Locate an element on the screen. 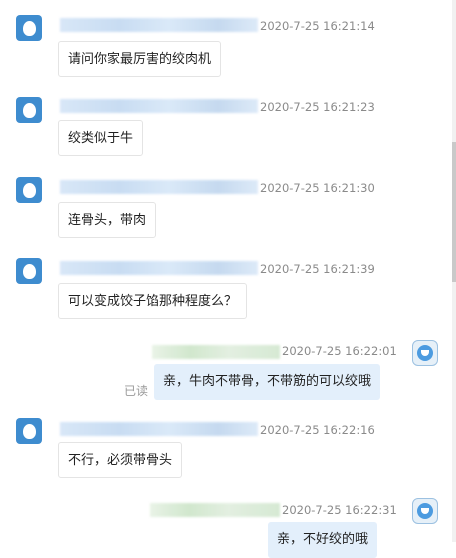 This screenshot has width=456, height=558. message-timestamp: 2020-7-25 16:21:14 is located at coordinates (317, 26).